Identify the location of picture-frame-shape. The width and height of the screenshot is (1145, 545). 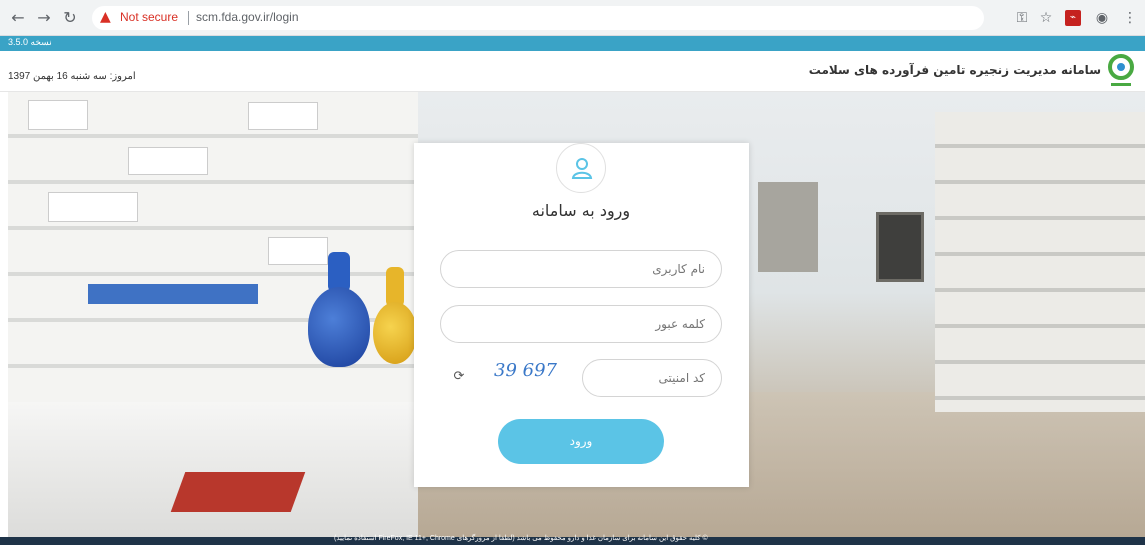
(900, 247).